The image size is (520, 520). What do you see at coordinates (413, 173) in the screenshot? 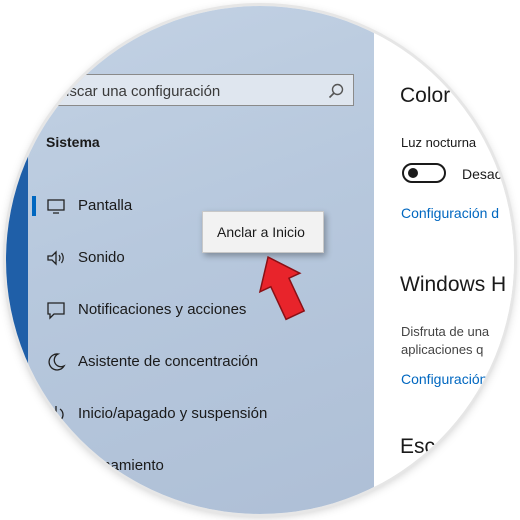
I see `toggle-knob` at bounding box center [413, 173].